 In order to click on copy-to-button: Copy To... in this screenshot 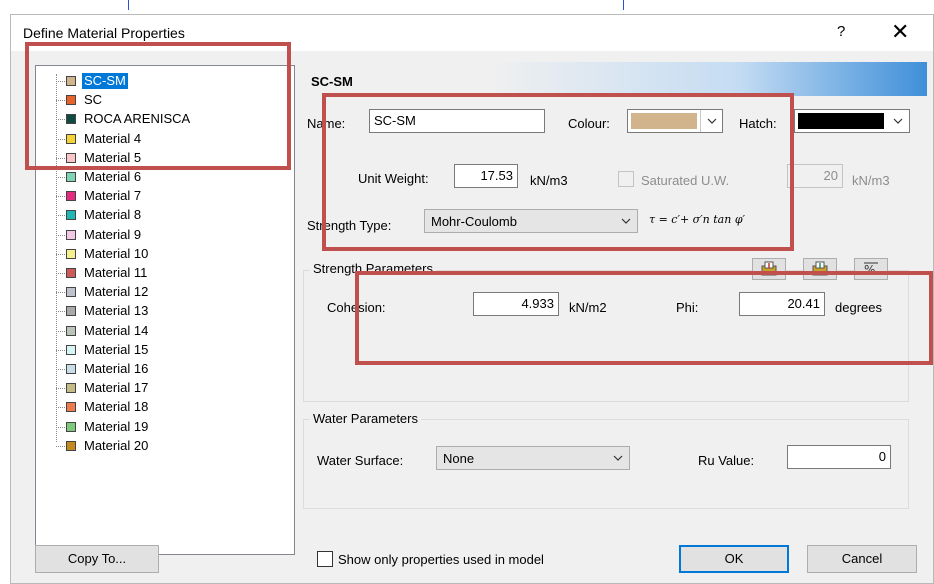, I will do `click(97, 559)`.